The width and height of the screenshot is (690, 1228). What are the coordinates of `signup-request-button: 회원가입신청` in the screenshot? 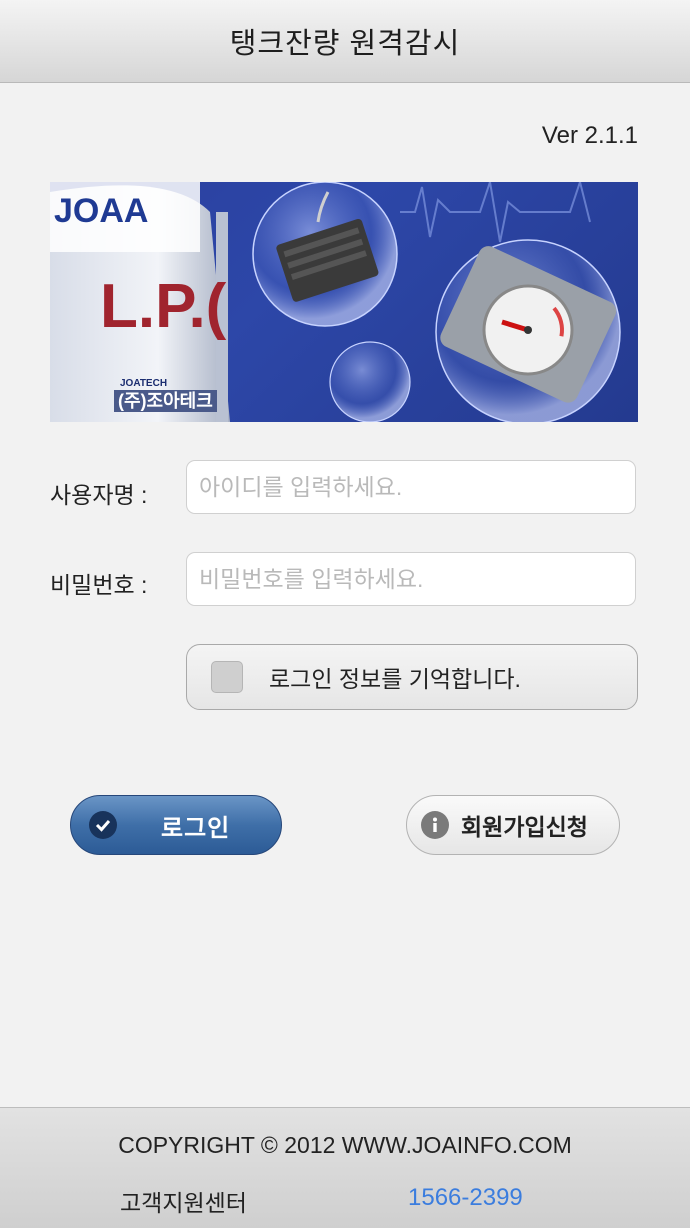 It's located at (513, 825).